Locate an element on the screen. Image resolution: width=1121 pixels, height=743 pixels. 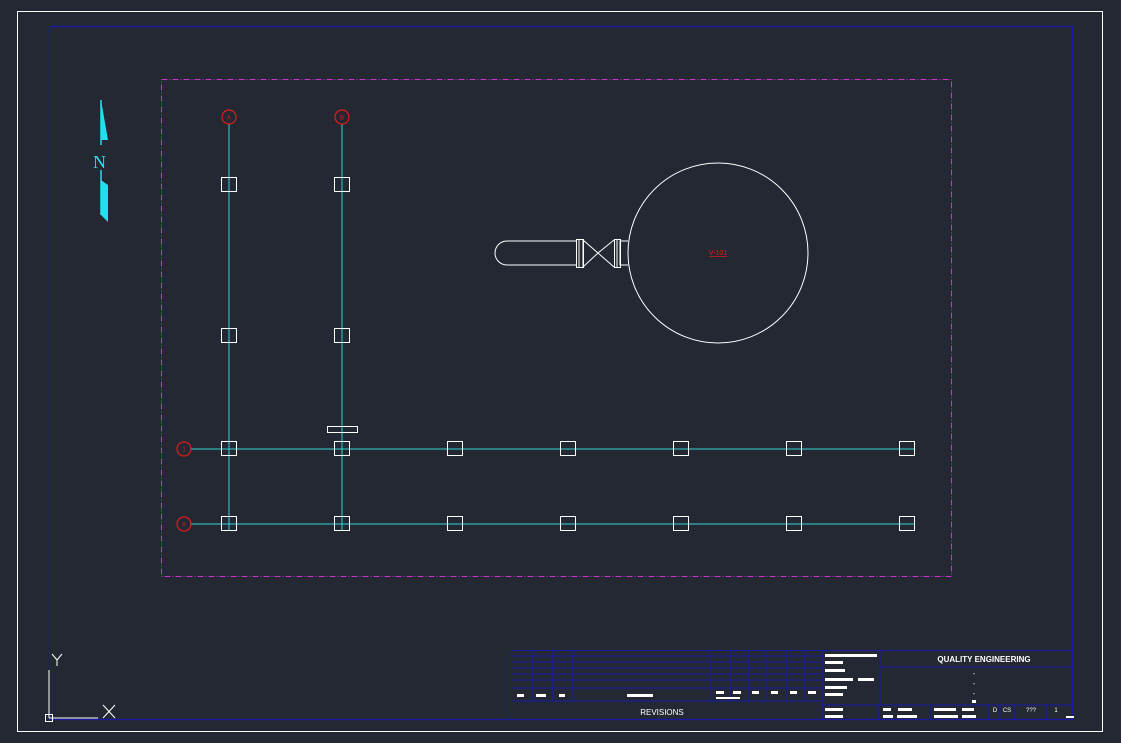
vessel-v101 is located at coordinates (651, 253).